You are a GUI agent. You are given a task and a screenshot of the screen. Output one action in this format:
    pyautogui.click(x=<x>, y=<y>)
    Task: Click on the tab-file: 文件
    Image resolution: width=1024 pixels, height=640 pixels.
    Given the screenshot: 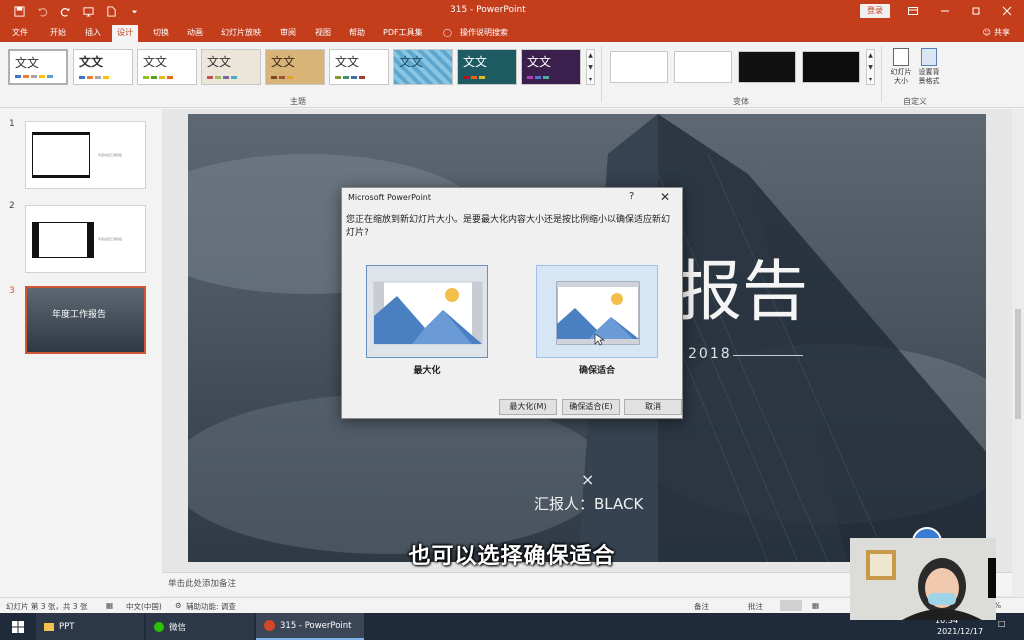 What is the action you would take?
    pyautogui.click(x=20, y=33)
    